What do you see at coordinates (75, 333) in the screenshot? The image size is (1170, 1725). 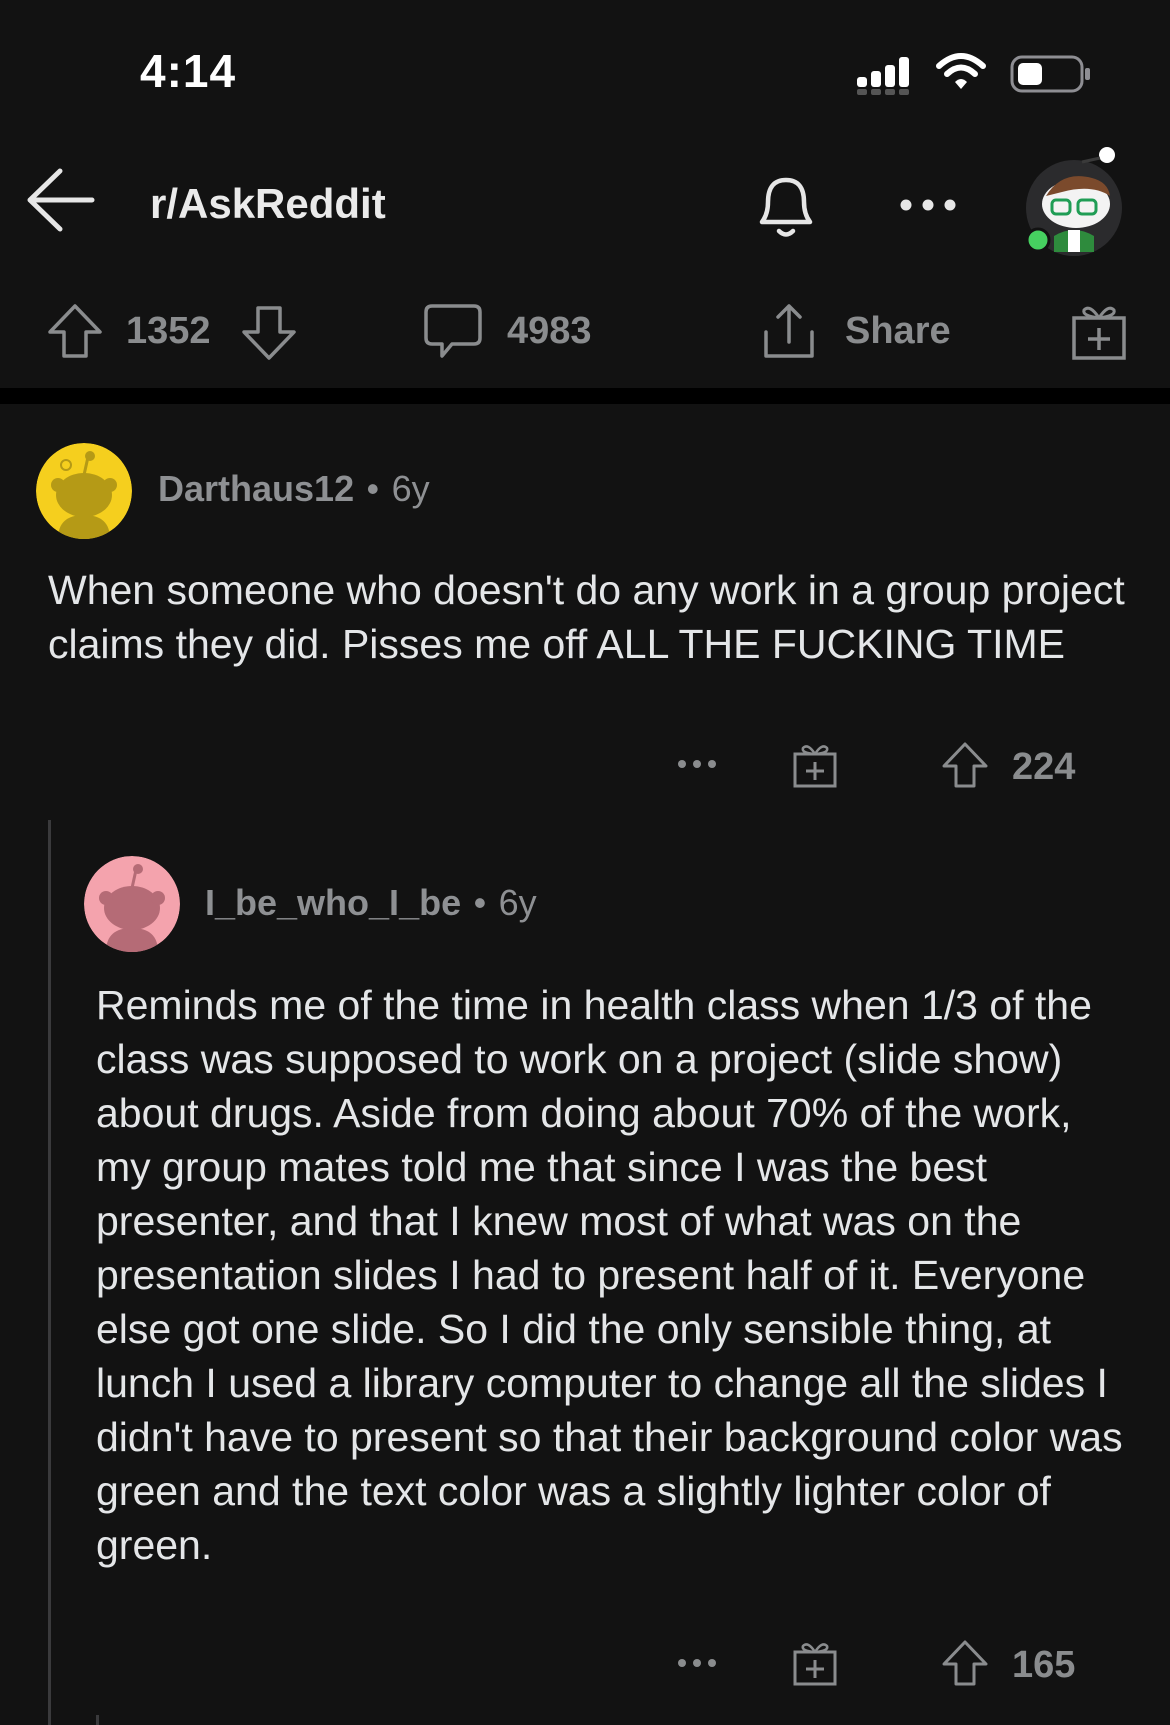 I see `upvote-icon` at bounding box center [75, 333].